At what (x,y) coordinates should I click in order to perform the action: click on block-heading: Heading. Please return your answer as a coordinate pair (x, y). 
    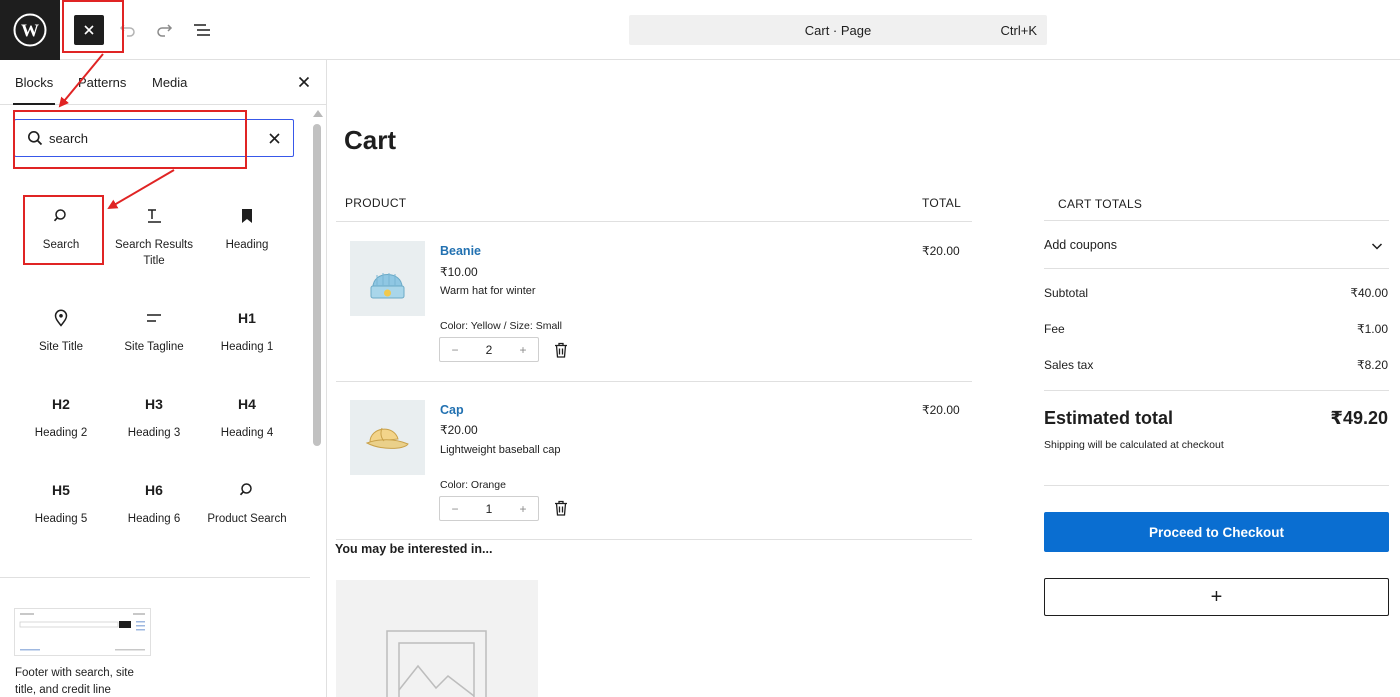
    Looking at the image, I should click on (247, 228).